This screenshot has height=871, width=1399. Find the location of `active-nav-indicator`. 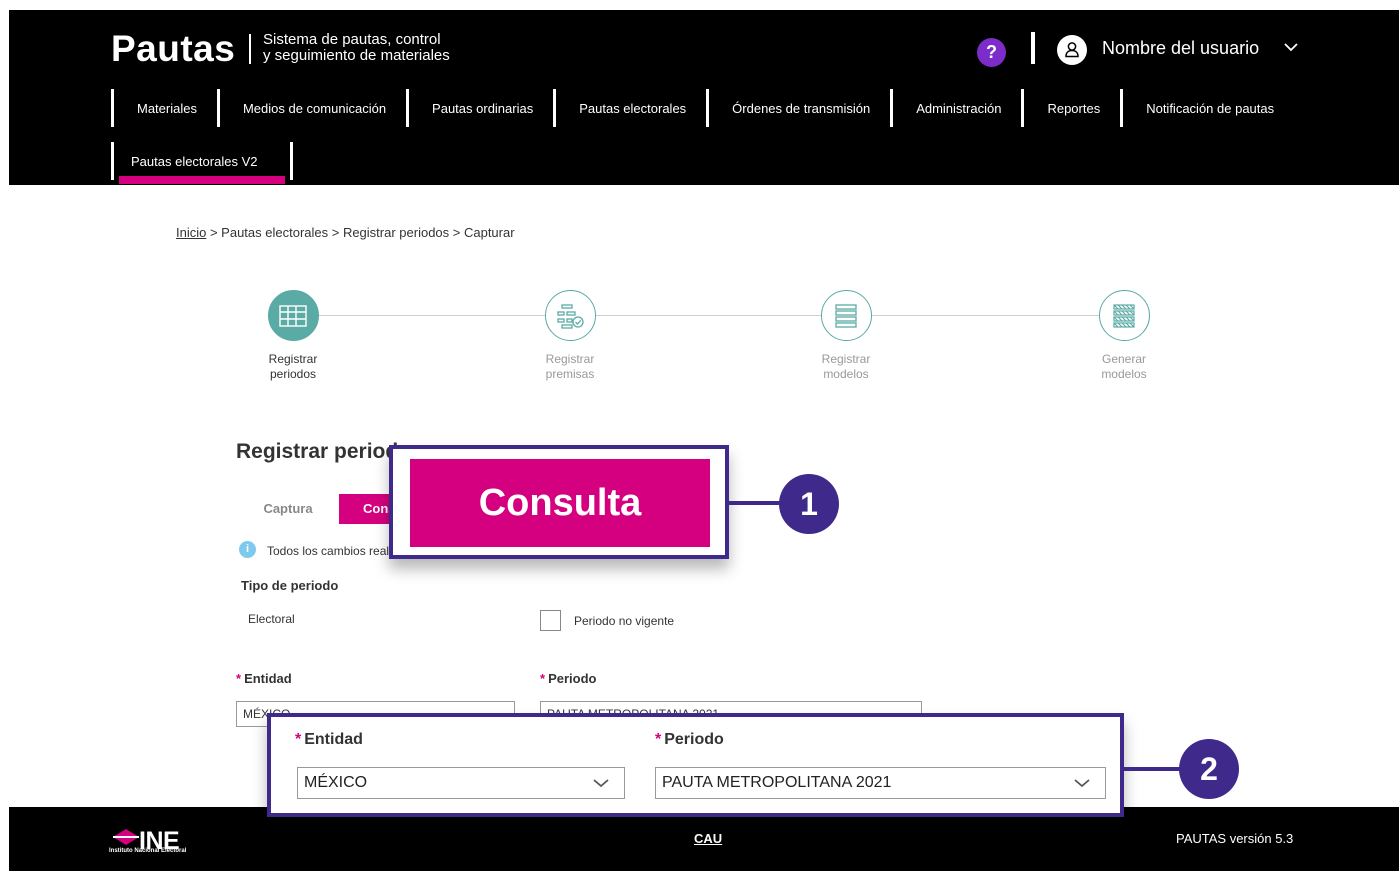

active-nav-indicator is located at coordinates (202, 180).